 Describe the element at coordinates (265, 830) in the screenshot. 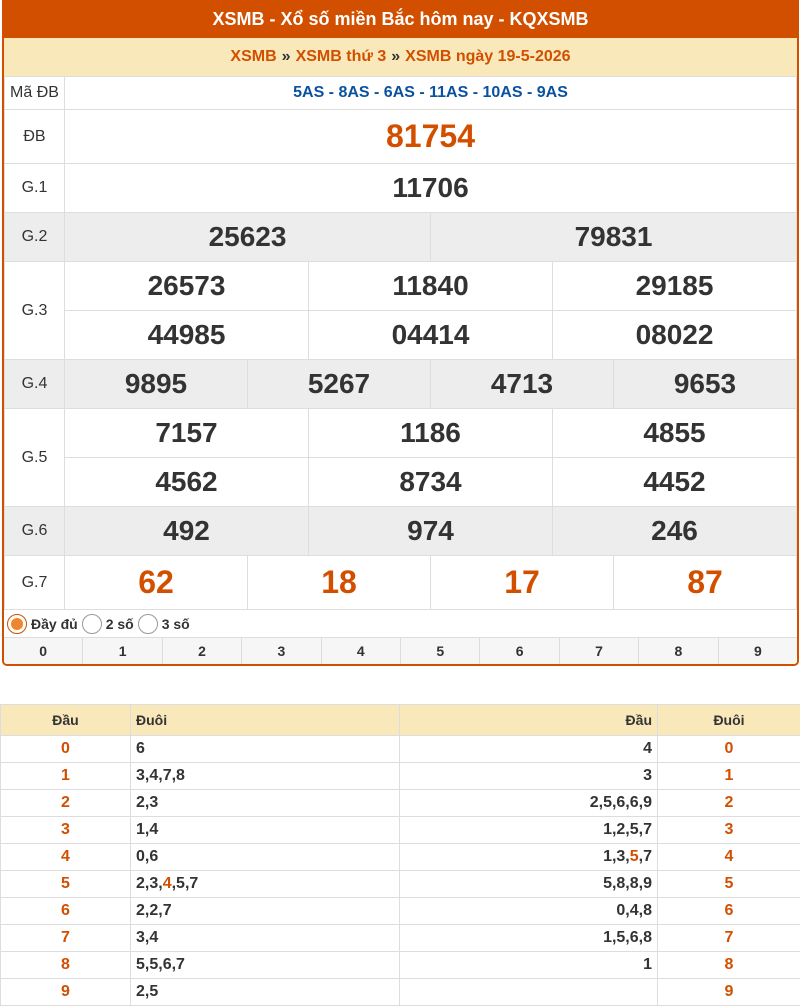

I see `tail-values: 1,4` at that location.